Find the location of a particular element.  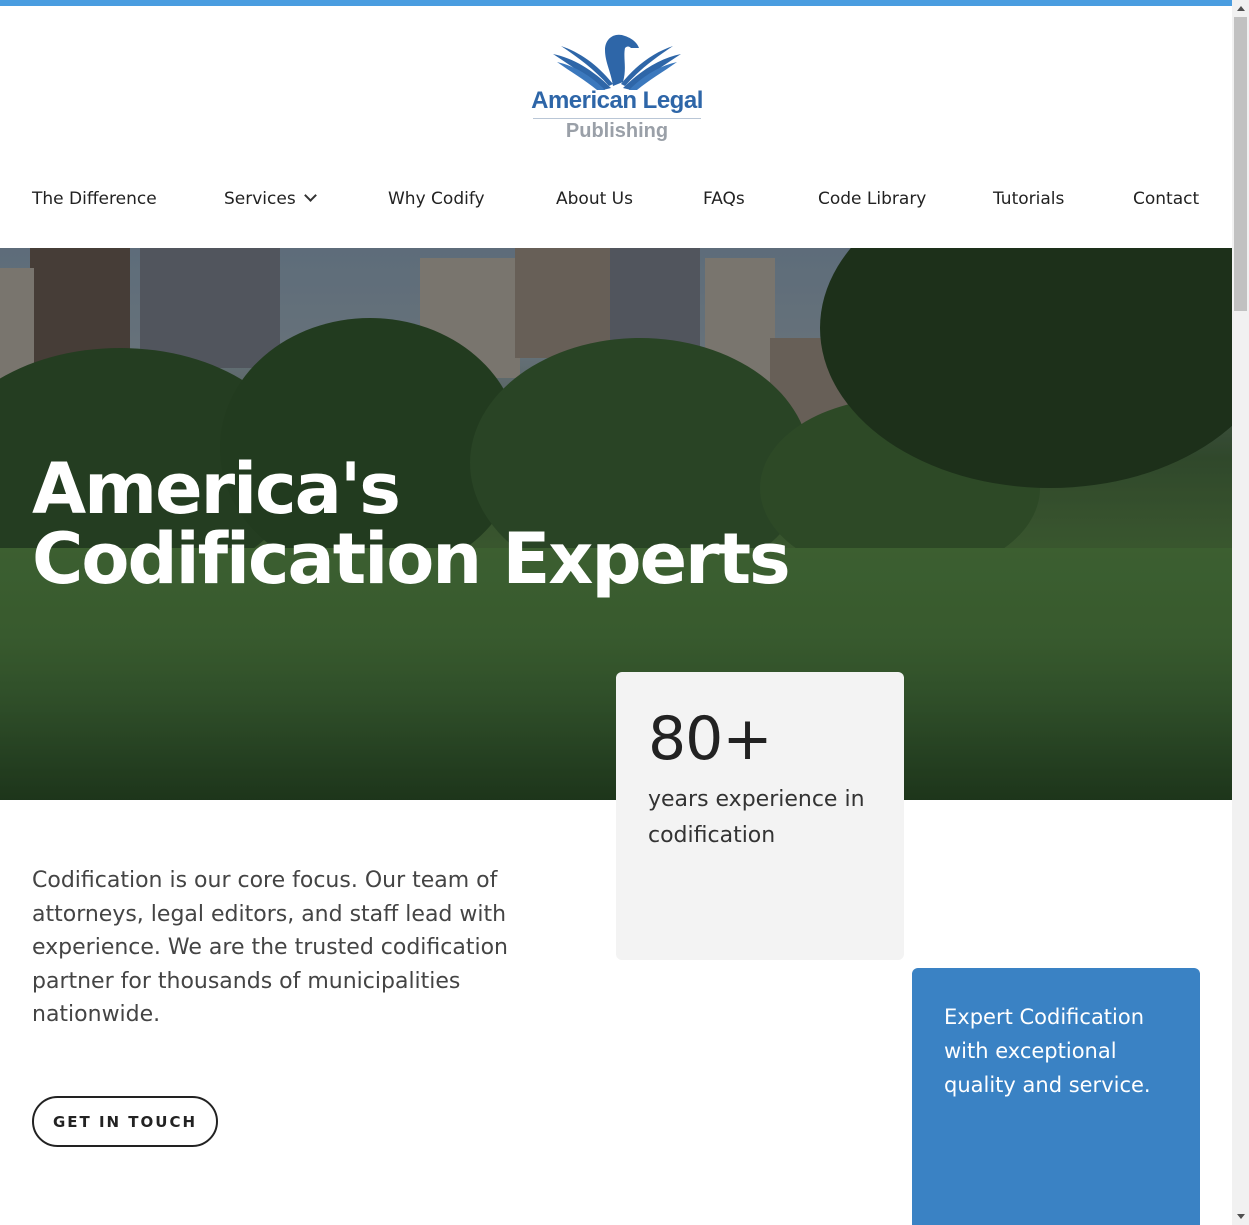

get-in-touch-button: GET IN TOUCH is located at coordinates (125, 1121).